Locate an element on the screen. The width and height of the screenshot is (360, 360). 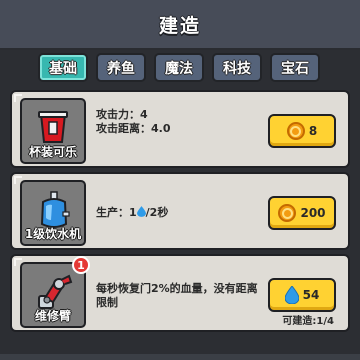
build-count: 可建造:1/4 is located at coordinates (308, 321).